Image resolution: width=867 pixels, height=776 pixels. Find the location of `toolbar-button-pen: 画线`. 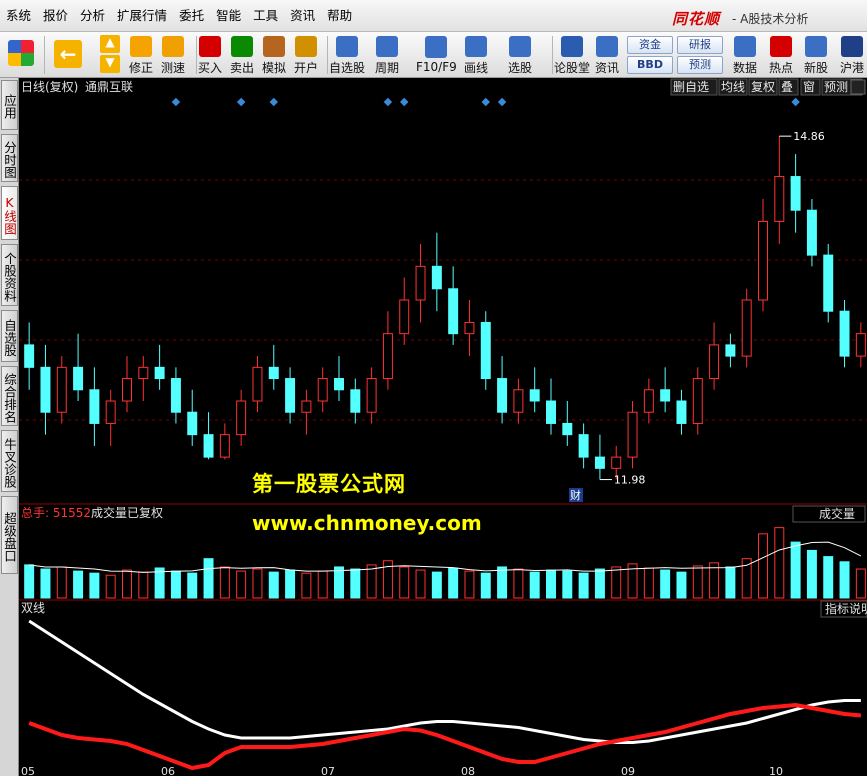

toolbar-button-pen: 画线 is located at coordinates (476, 55).